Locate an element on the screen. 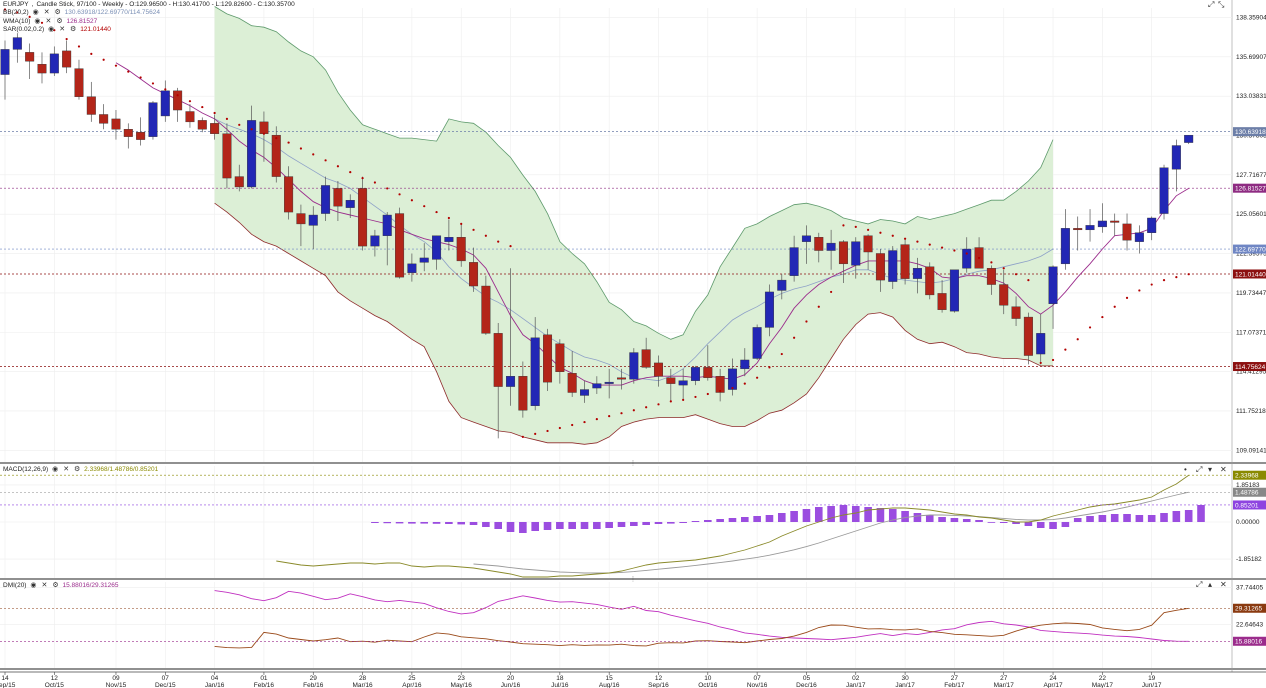 The width and height of the screenshot is (1266, 688). x-tick-day: 24 is located at coordinates (1053, 678).